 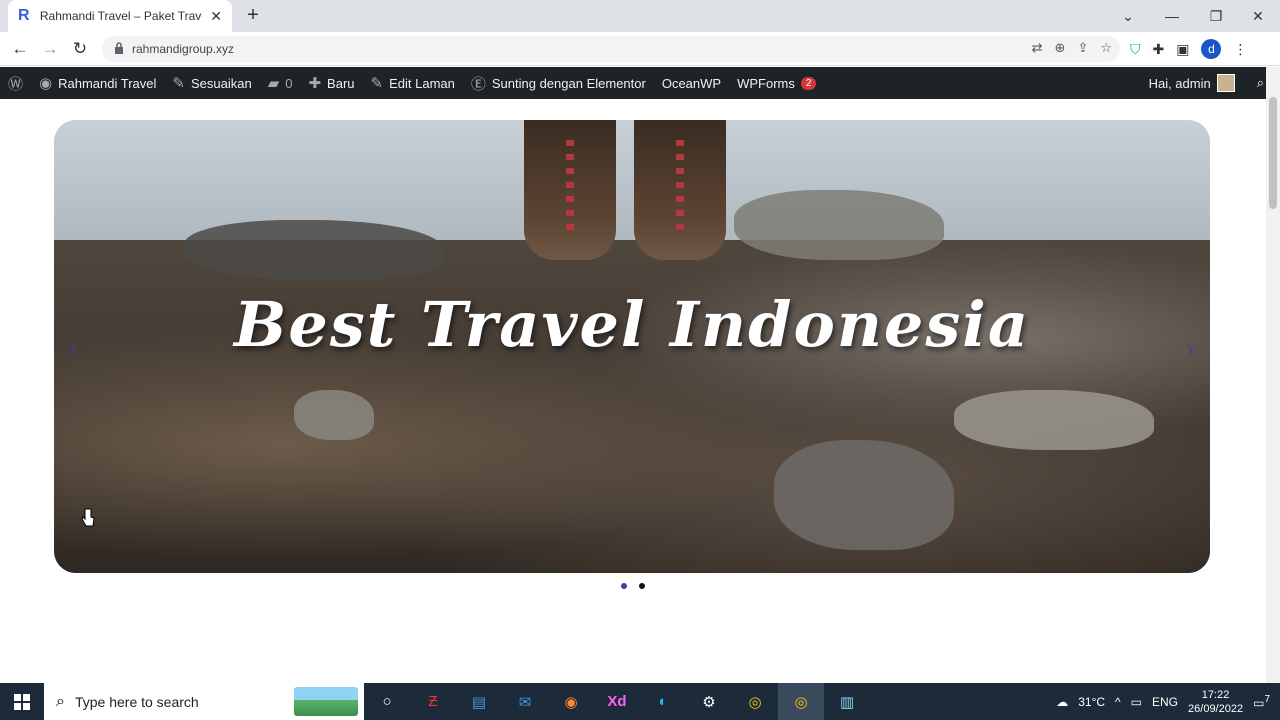 What do you see at coordinates (136, 701) in the screenshot?
I see `taskbar-search-placeholder: Type here to search` at bounding box center [136, 701].